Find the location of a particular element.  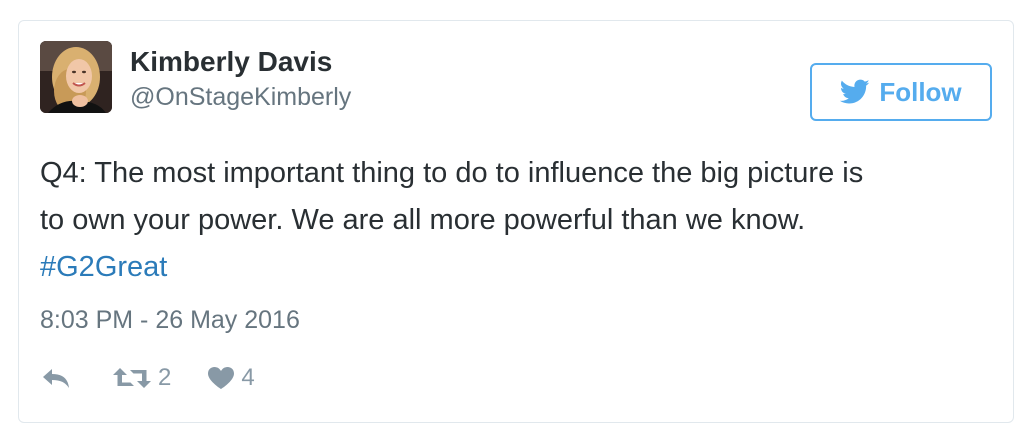

hashtag-link: #G2Great is located at coordinates (103, 267).